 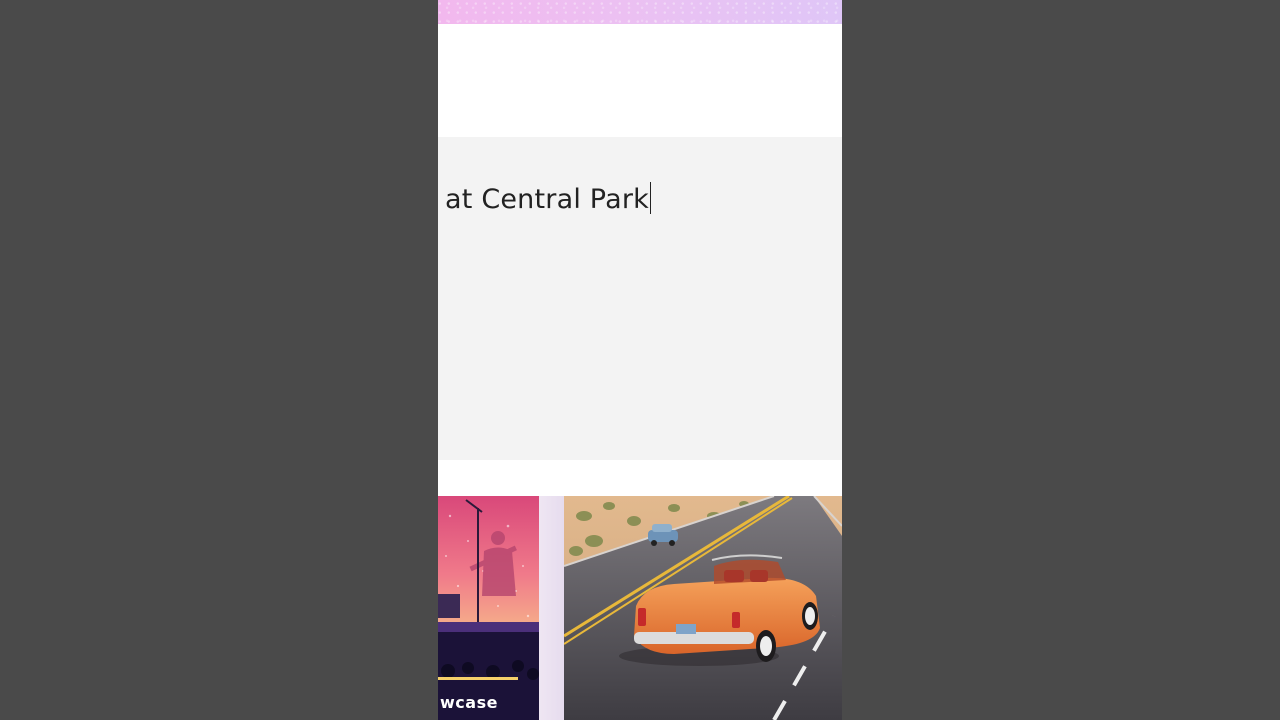 I want to click on card-caption: wcase, so click(x=469, y=702).